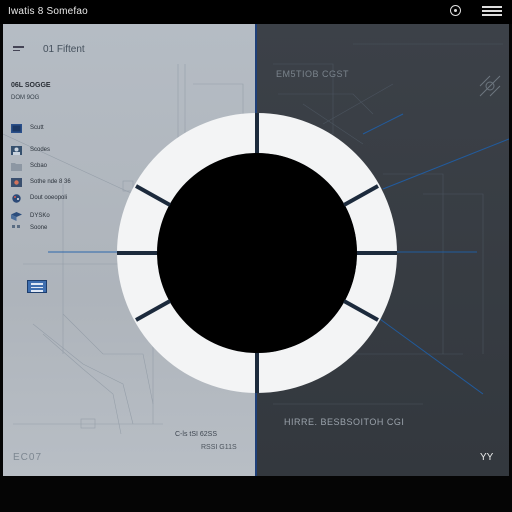  Describe the element at coordinates (49, 198) in the screenshot. I see `list-item-label: Dout ooeopoli` at that location.